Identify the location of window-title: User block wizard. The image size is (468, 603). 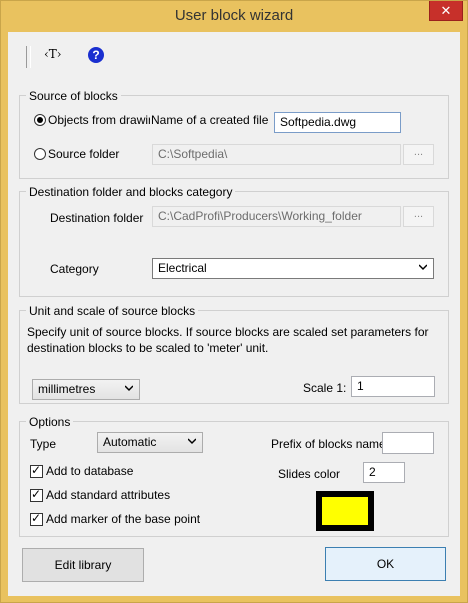
(234, 15).